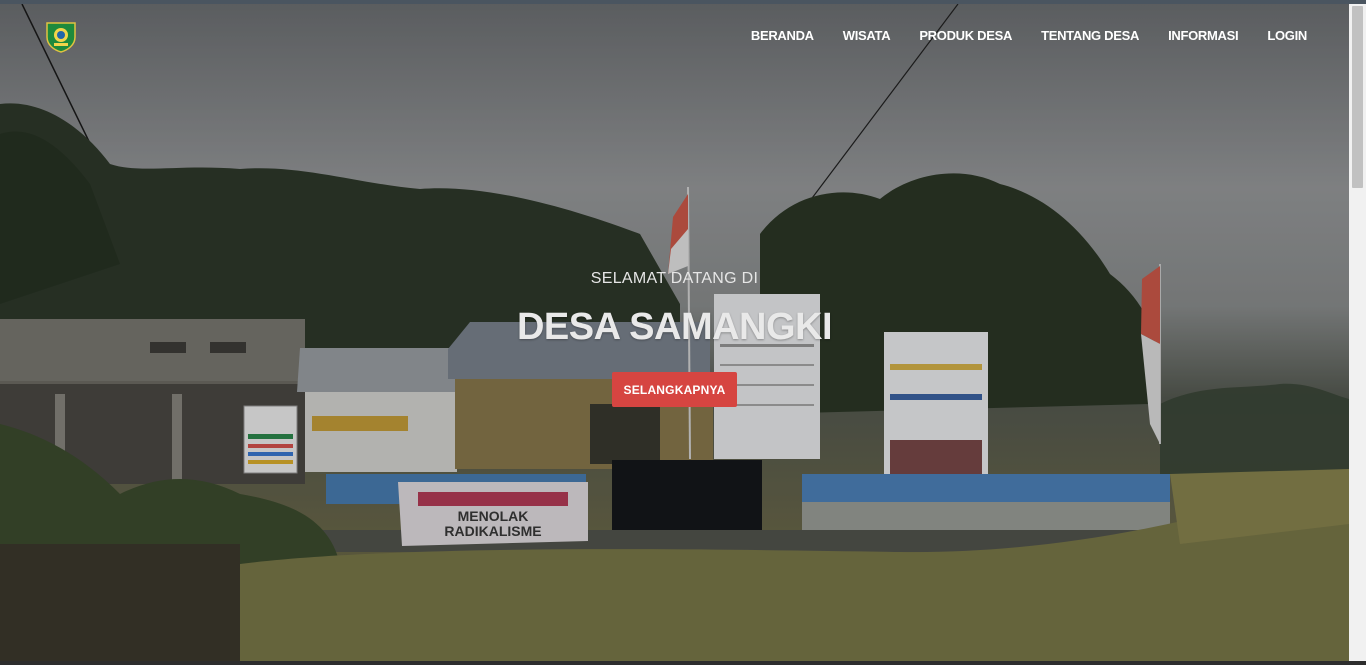  What do you see at coordinates (1357, 332) in the screenshot?
I see `vertical-scrollbar` at bounding box center [1357, 332].